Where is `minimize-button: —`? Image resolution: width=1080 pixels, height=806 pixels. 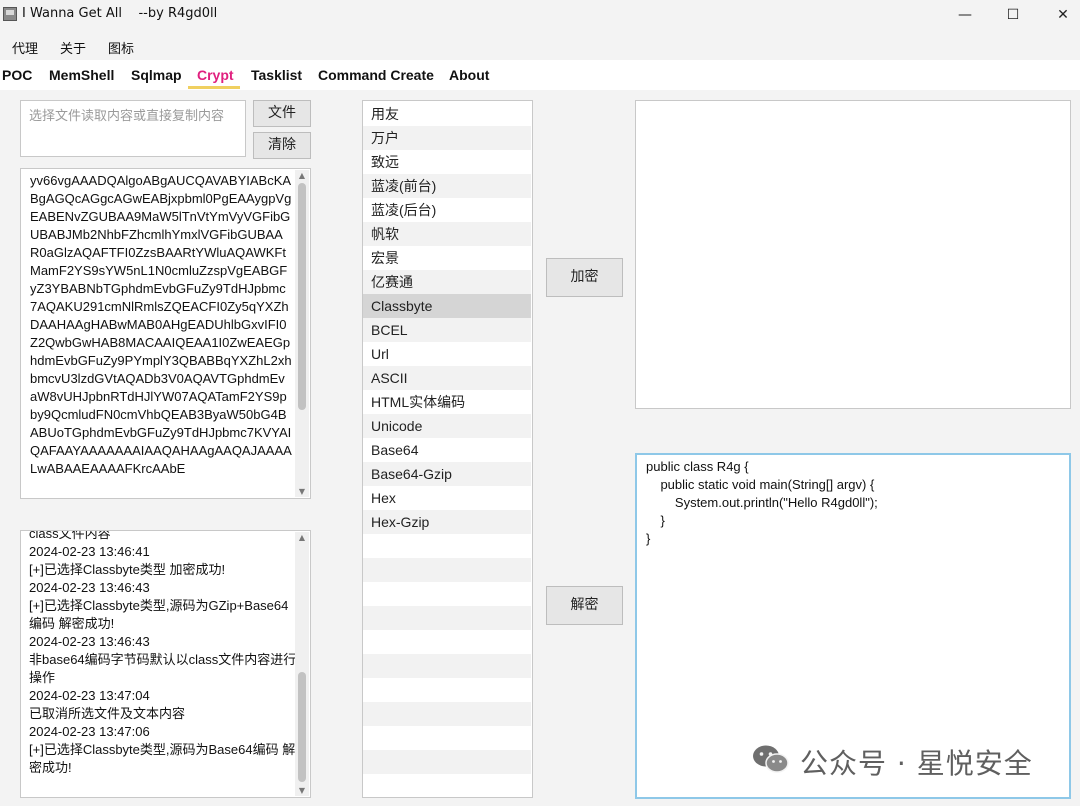 minimize-button: — is located at coordinates (965, 15).